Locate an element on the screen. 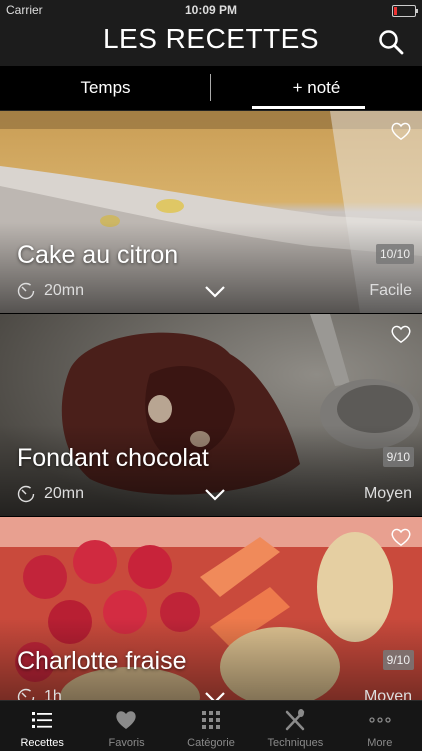 The image size is (422, 751). status-bar: Carrier 10:09 PM is located at coordinates (211, 10).